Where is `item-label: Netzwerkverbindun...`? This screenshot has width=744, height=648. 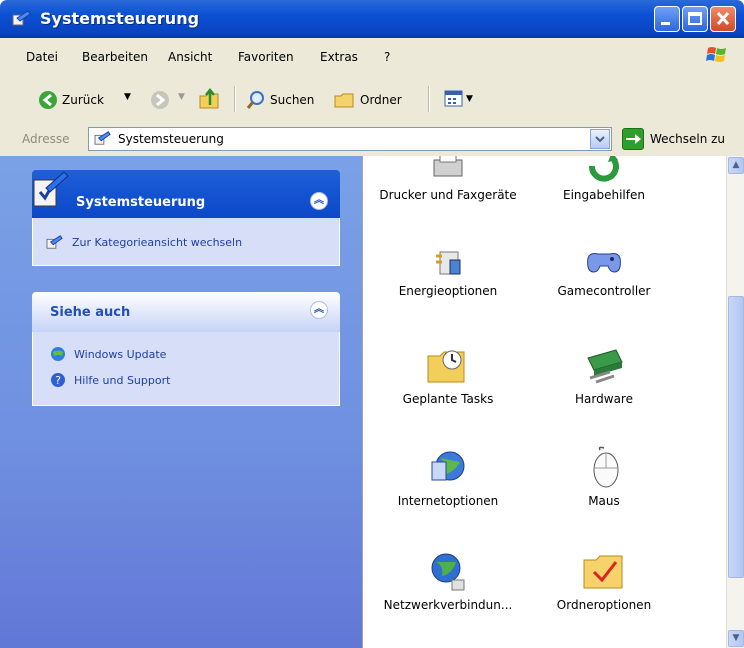 item-label: Netzwerkverbindun... is located at coordinates (448, 605).